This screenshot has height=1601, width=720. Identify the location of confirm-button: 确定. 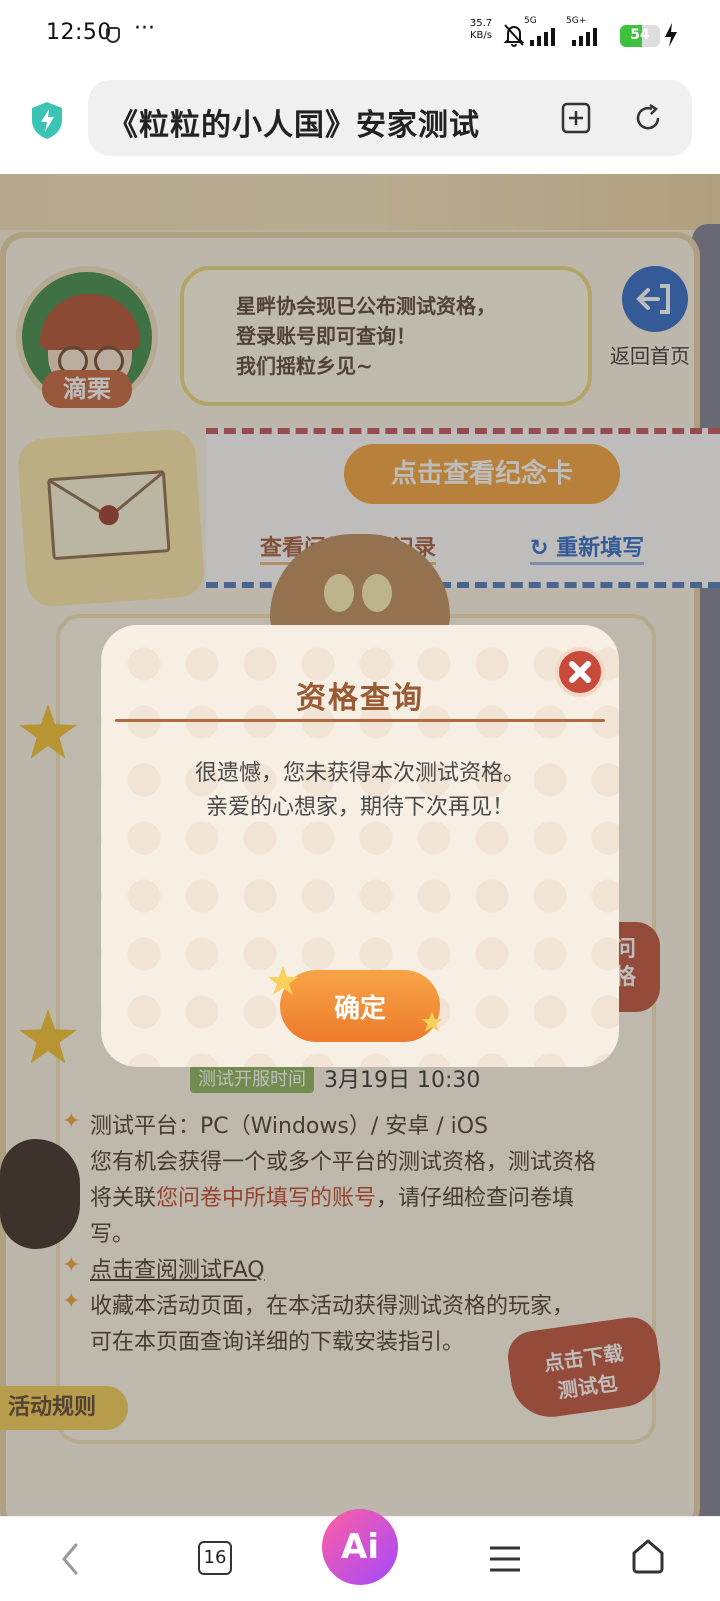
(355, 1004).